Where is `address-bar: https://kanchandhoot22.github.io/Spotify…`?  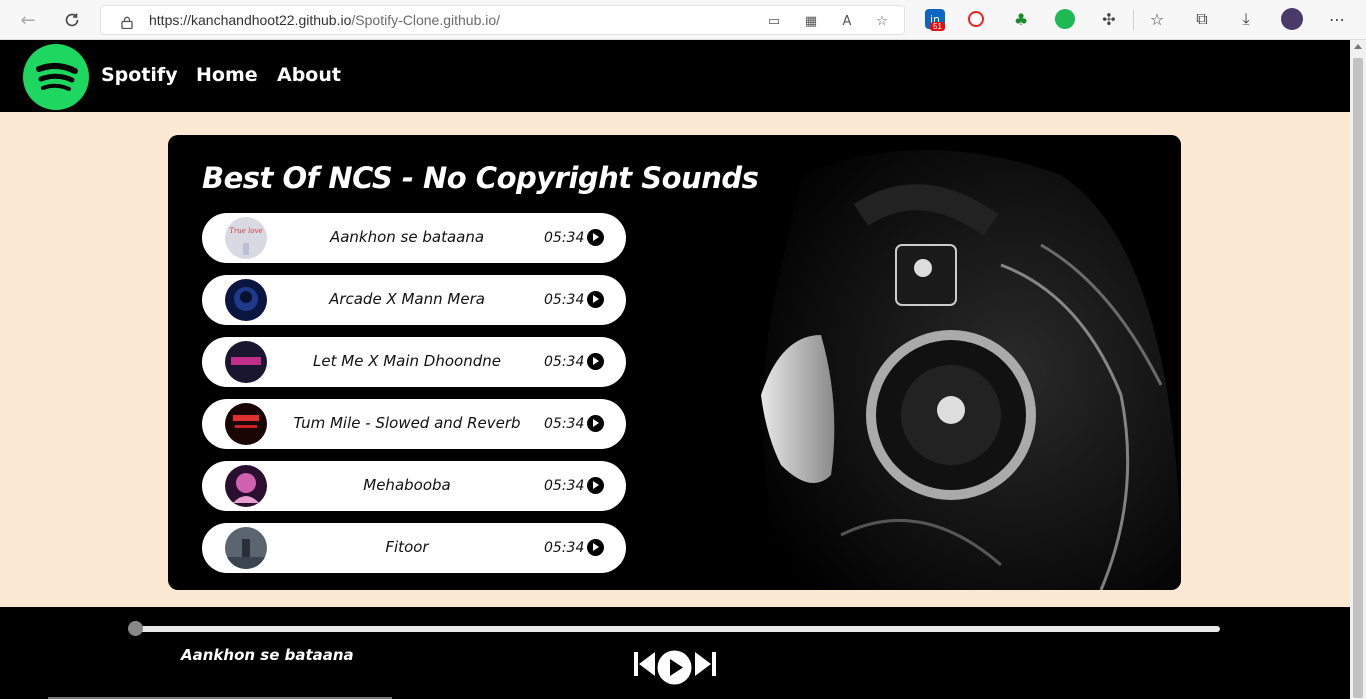 address-bar: https://kanchandhoot22.github.io/Spotify… is located at coordinates (502, 20).